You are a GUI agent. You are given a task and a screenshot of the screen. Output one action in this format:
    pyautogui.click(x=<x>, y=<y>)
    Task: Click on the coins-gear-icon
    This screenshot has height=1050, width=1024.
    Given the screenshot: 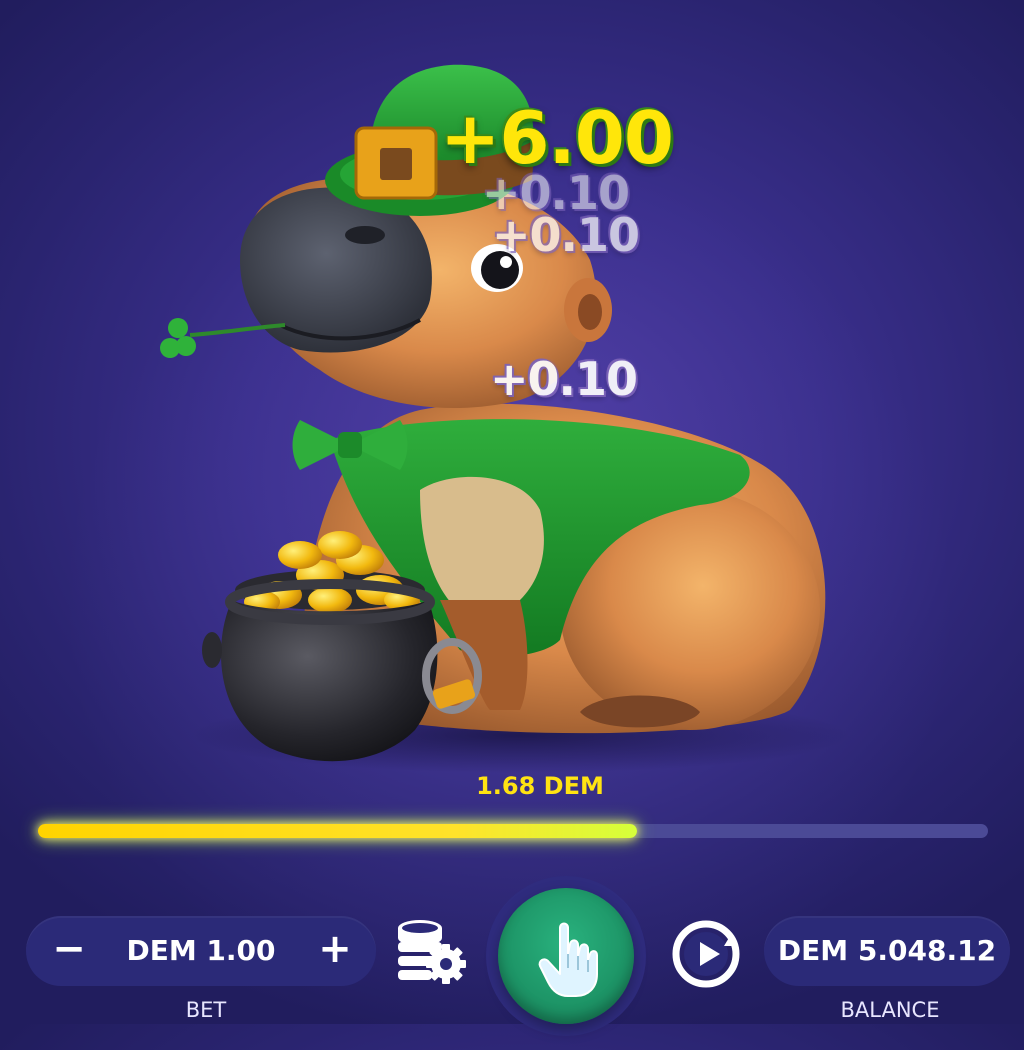 What is the action you would take?
    pyautogui.click(x=430, y=950)
    